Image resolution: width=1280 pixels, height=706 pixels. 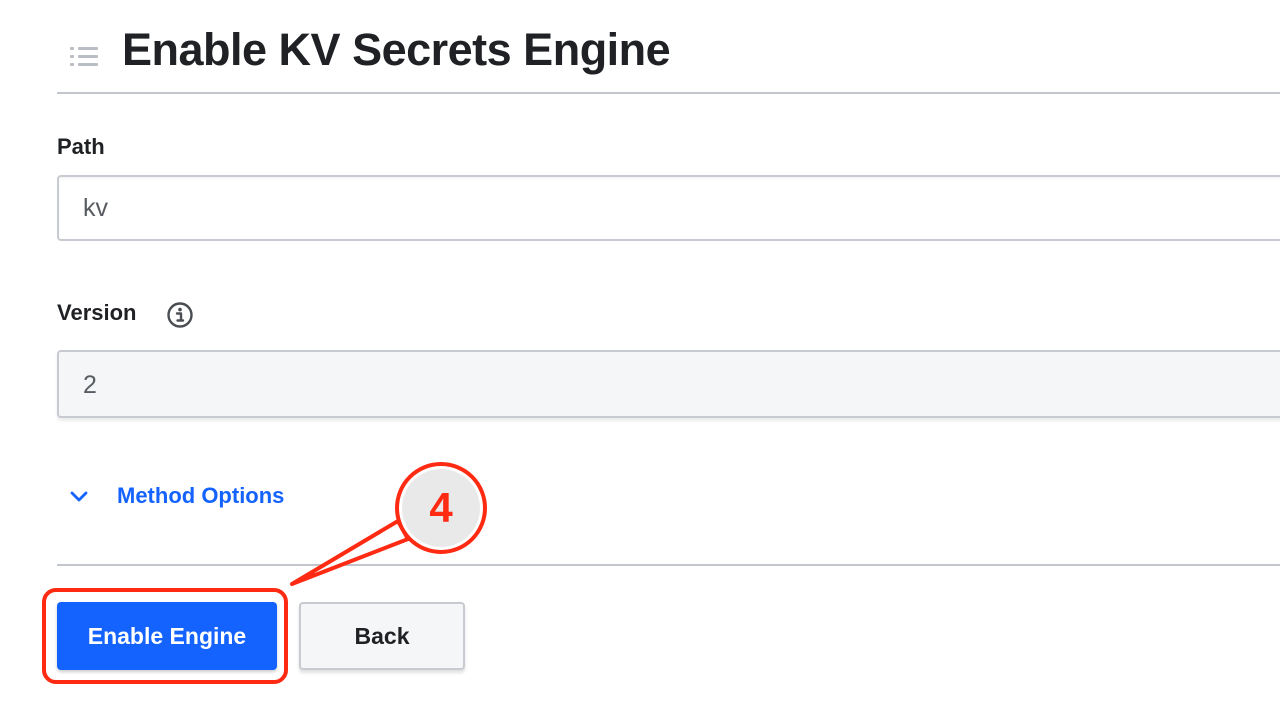 What do you see at coordinates (79, 496) in the screenshot?
I see `chevron-down-icon` at bounding box center [79, 496].